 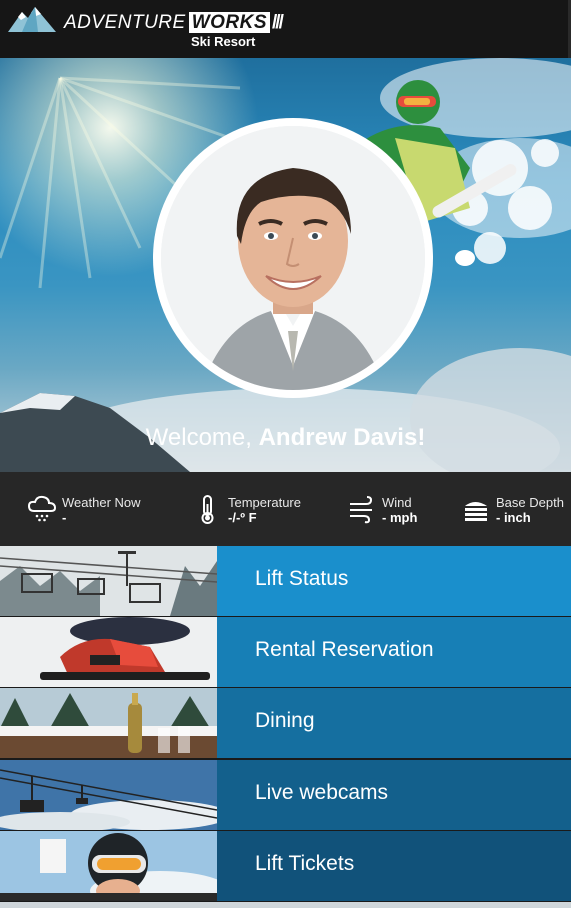 I want to click on wind-icon, so click(x=361, y=510).